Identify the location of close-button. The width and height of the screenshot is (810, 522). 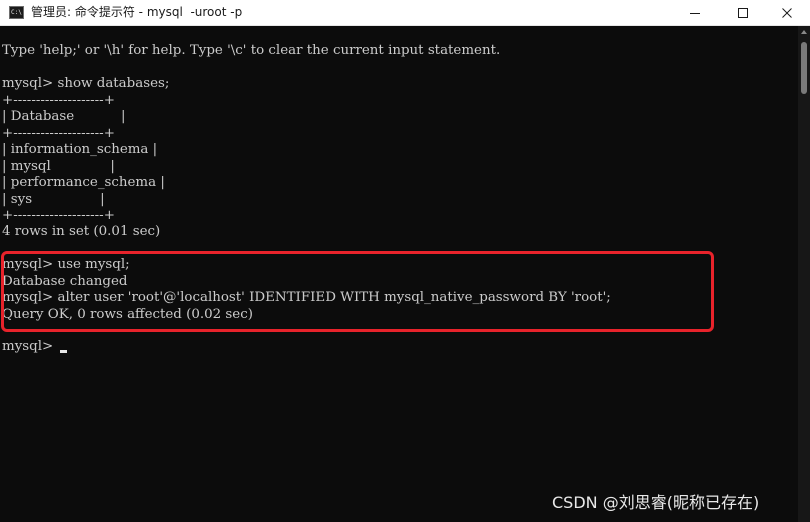
(787, 13).